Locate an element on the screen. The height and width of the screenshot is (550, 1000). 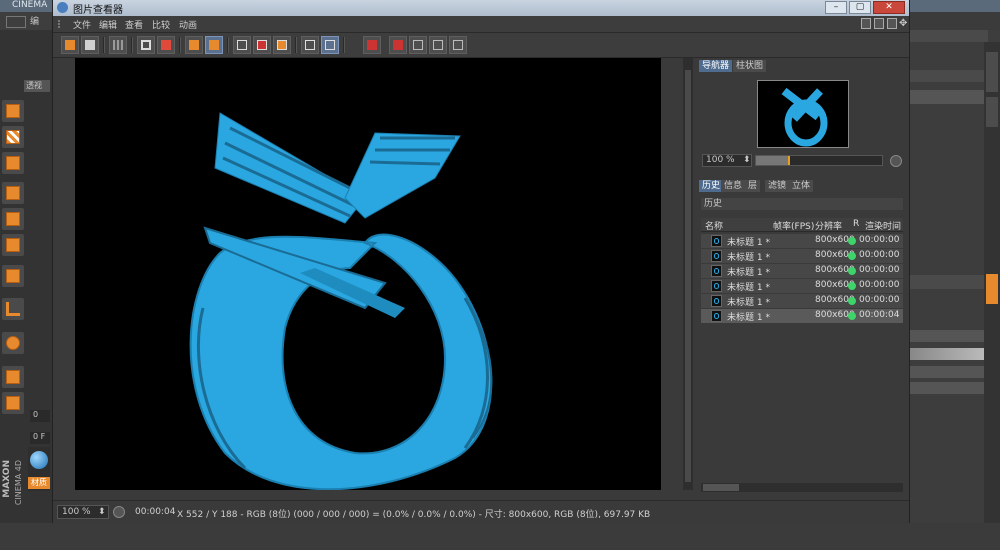
magnet-icon is located at coordinates (13, 343).